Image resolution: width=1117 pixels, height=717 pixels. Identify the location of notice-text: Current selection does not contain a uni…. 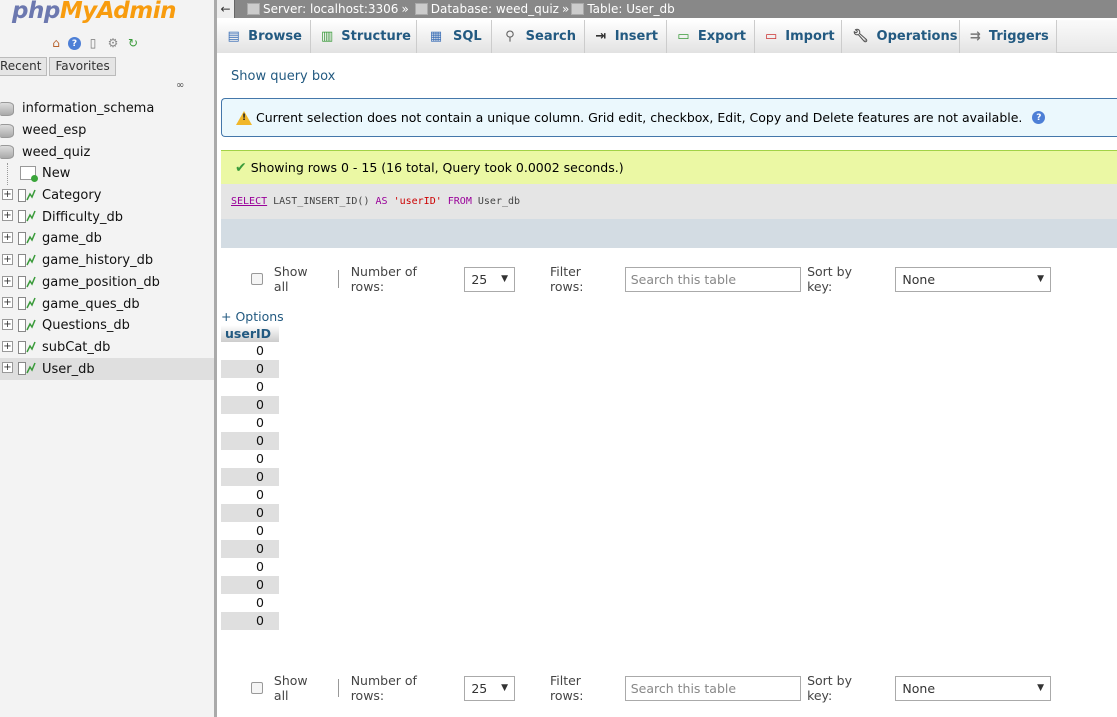
(639, 117).